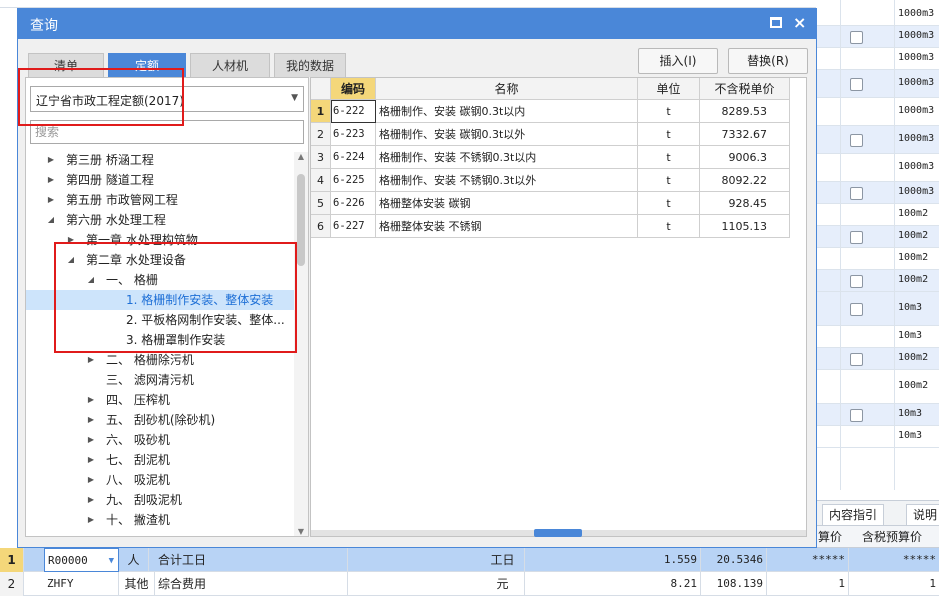  I want to click on column-header: 名称, so click(507, 89).